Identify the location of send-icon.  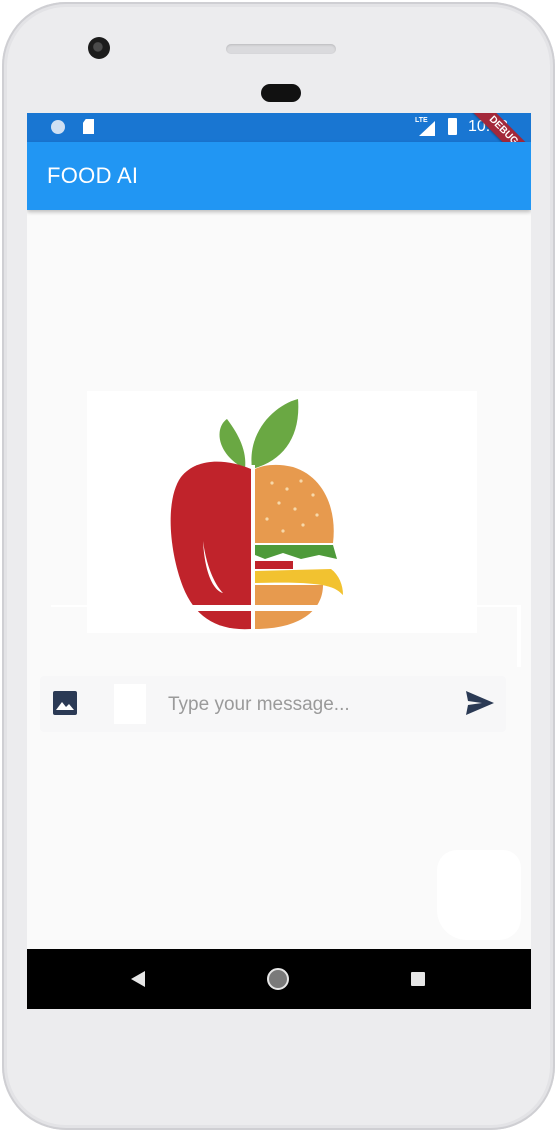
(480, 703).